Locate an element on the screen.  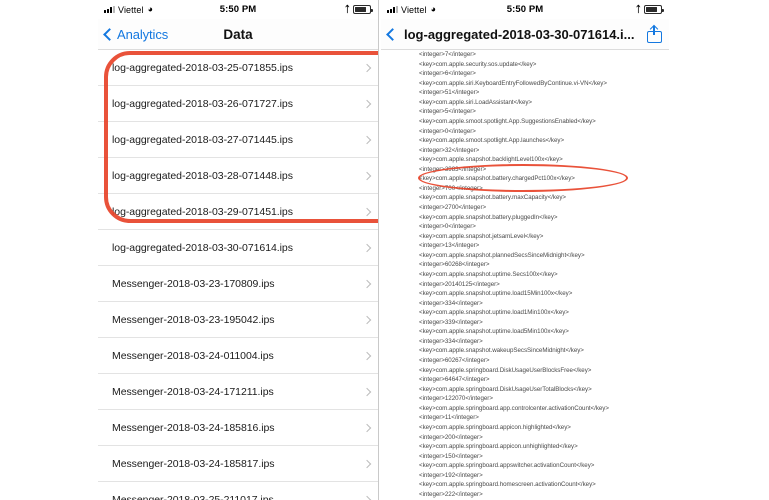
file-list-item: Messenger-2018-03-23-170809.ips is located at coordinates (238, 284).